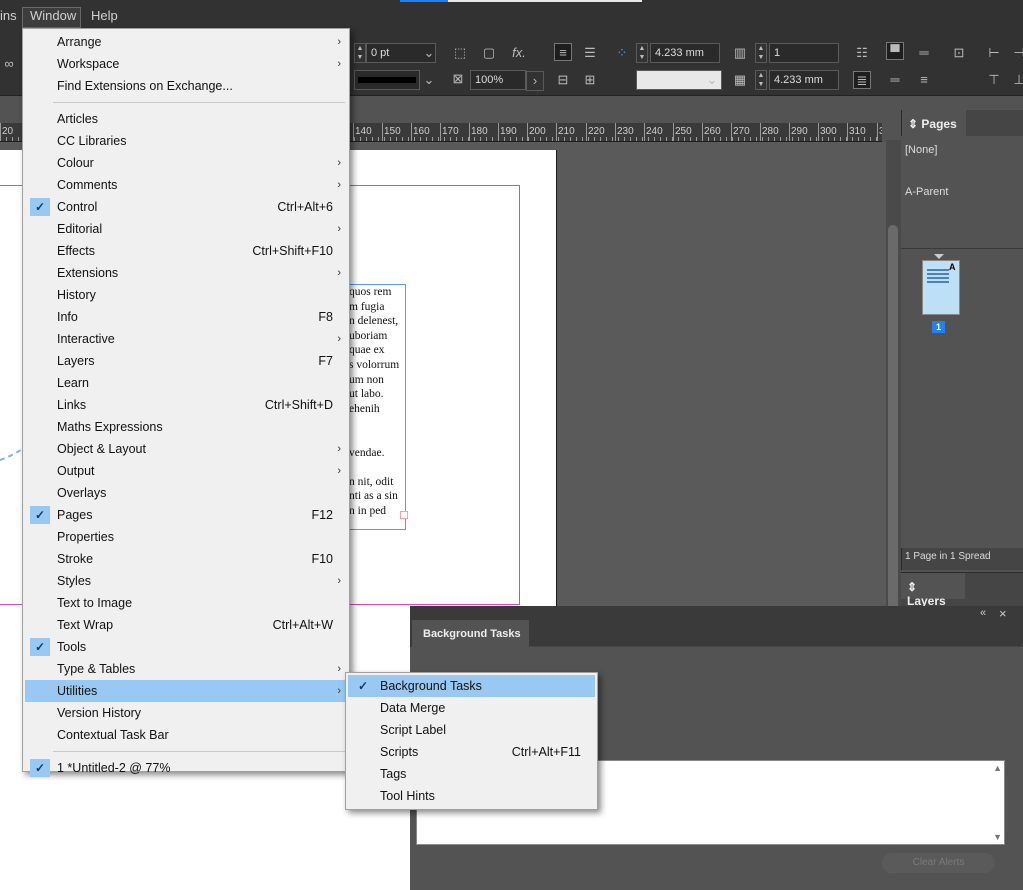 The width and height of the screenshot is (1023, 890). I want to click on submenu-item-scripts: Scripts Ctrl+Alt+F11, so click(471, 752).